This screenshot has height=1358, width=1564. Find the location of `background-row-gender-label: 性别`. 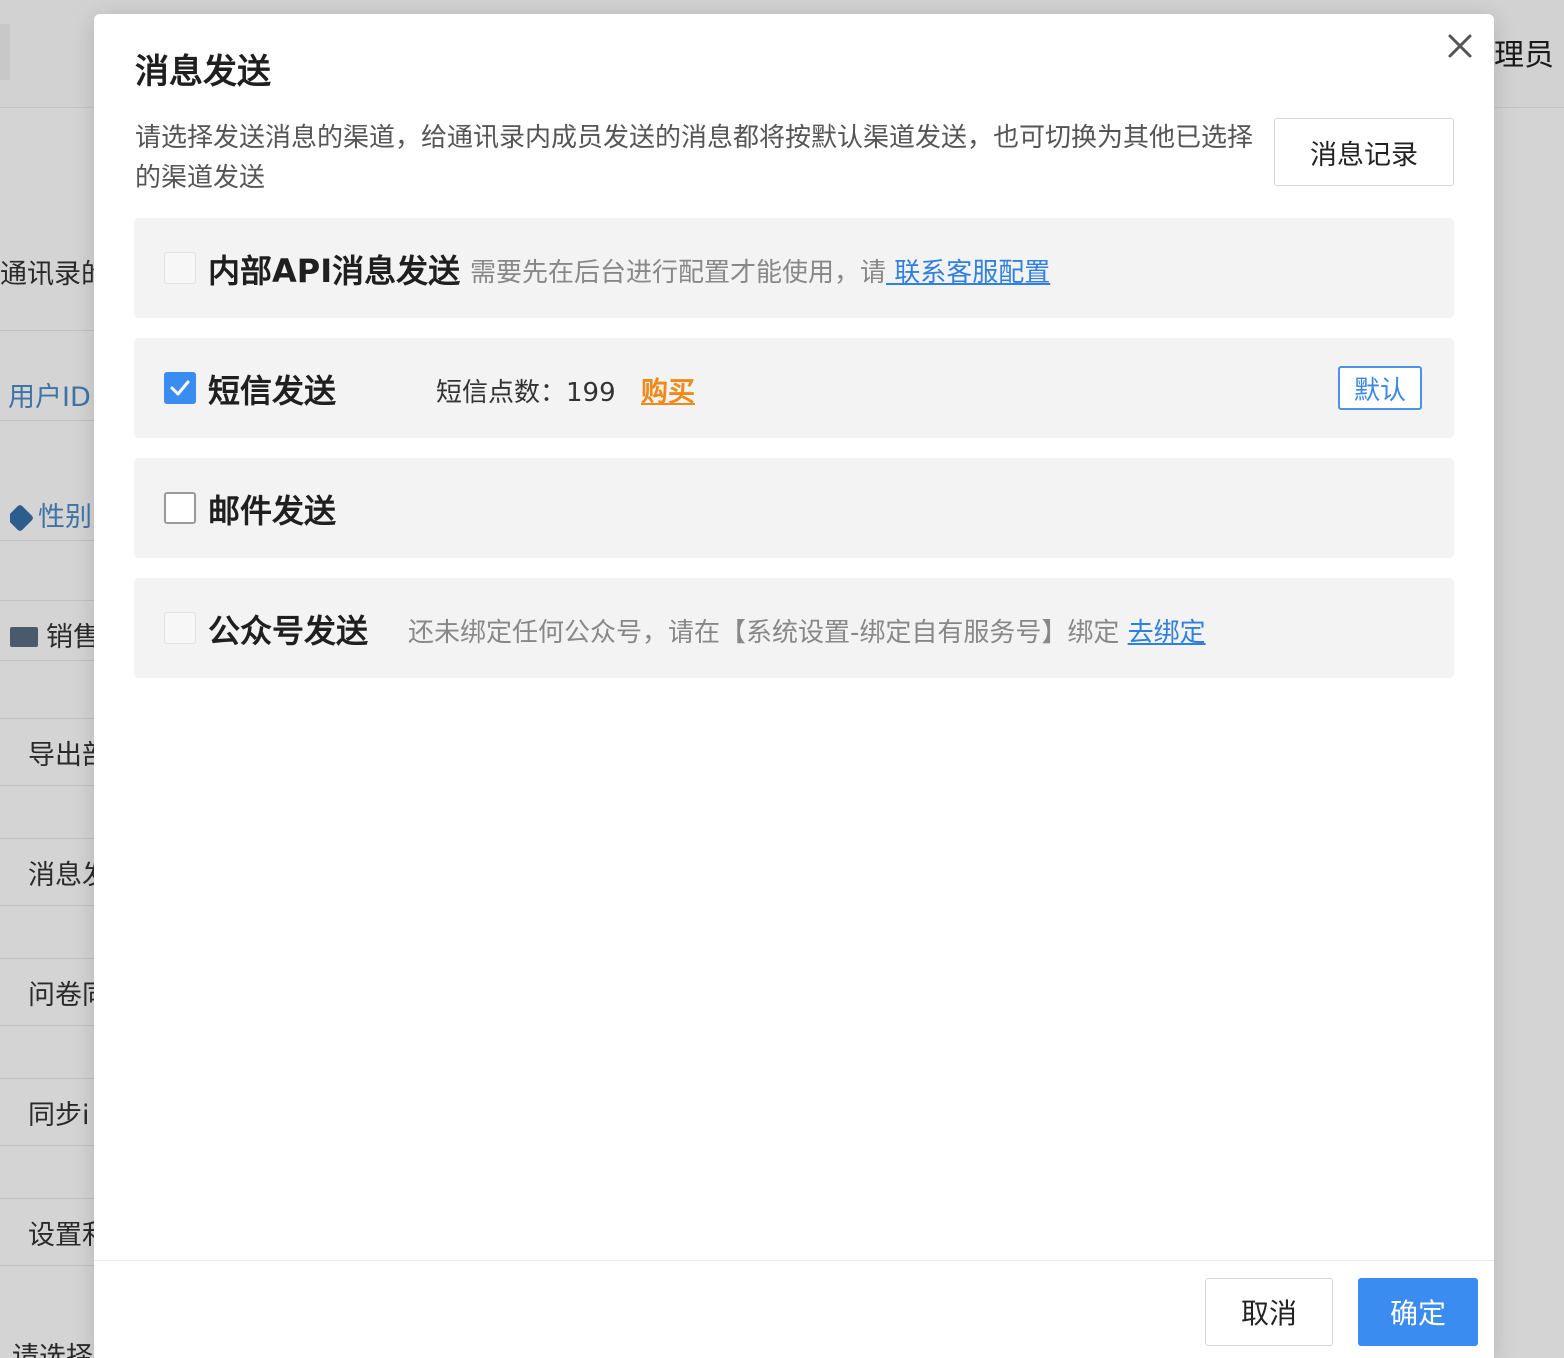

background-row-gender-label: 性别 is located at coordinates (65, 517).